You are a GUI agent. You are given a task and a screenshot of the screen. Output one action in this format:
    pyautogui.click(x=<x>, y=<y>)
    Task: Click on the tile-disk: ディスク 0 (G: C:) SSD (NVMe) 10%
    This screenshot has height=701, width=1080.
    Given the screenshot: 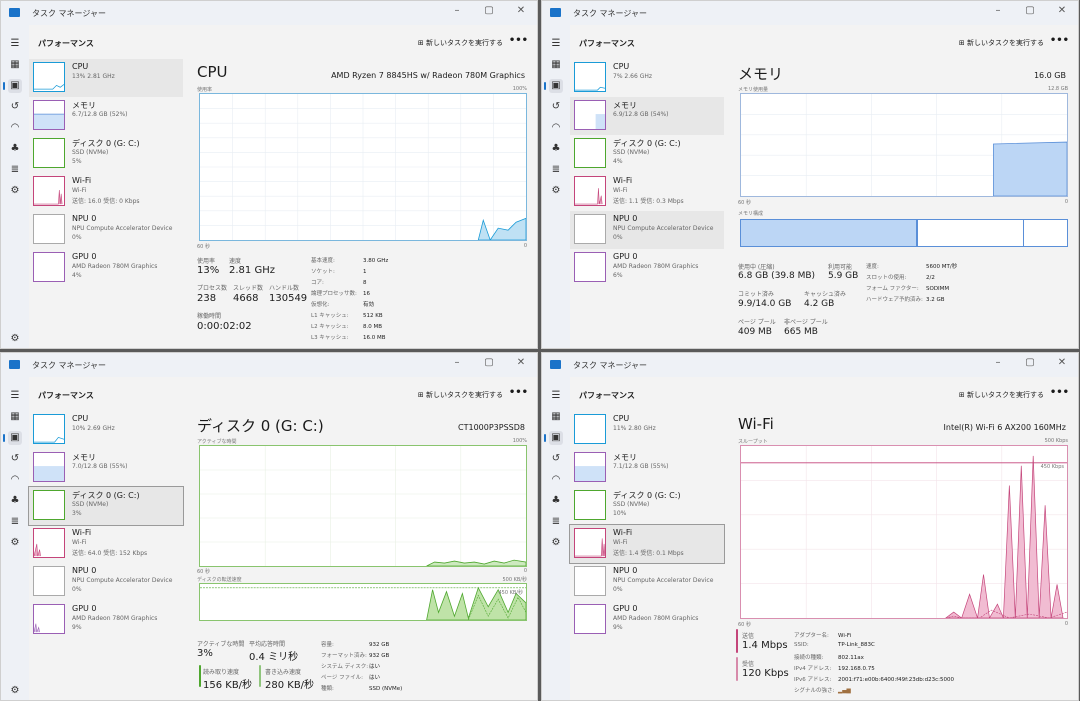 What is the action you would take?
    pyautogui.click(x=647, y=506)
    